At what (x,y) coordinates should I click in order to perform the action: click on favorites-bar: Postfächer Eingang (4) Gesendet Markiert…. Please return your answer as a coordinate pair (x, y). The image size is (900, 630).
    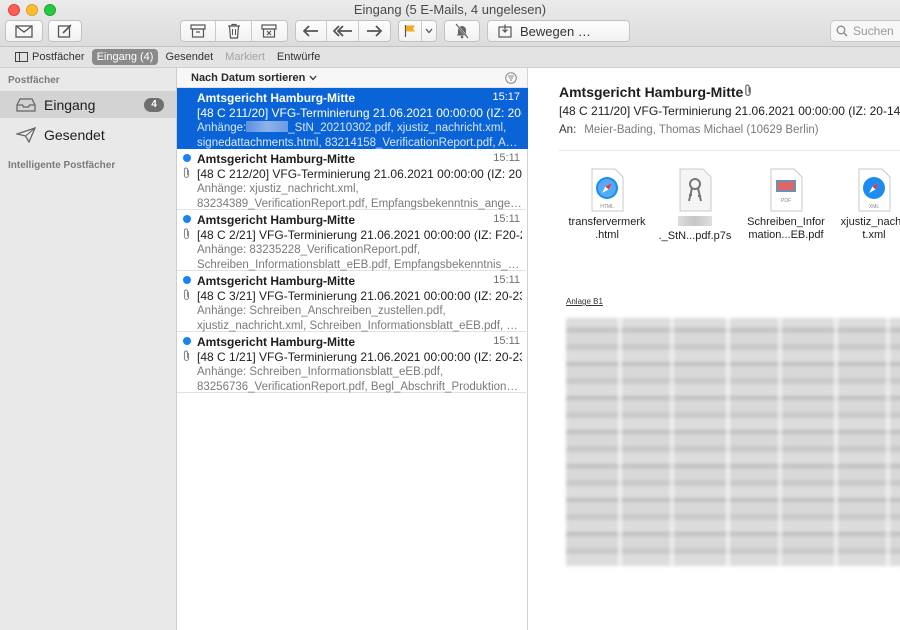
    Looking at the image, I should click on (450, 57).